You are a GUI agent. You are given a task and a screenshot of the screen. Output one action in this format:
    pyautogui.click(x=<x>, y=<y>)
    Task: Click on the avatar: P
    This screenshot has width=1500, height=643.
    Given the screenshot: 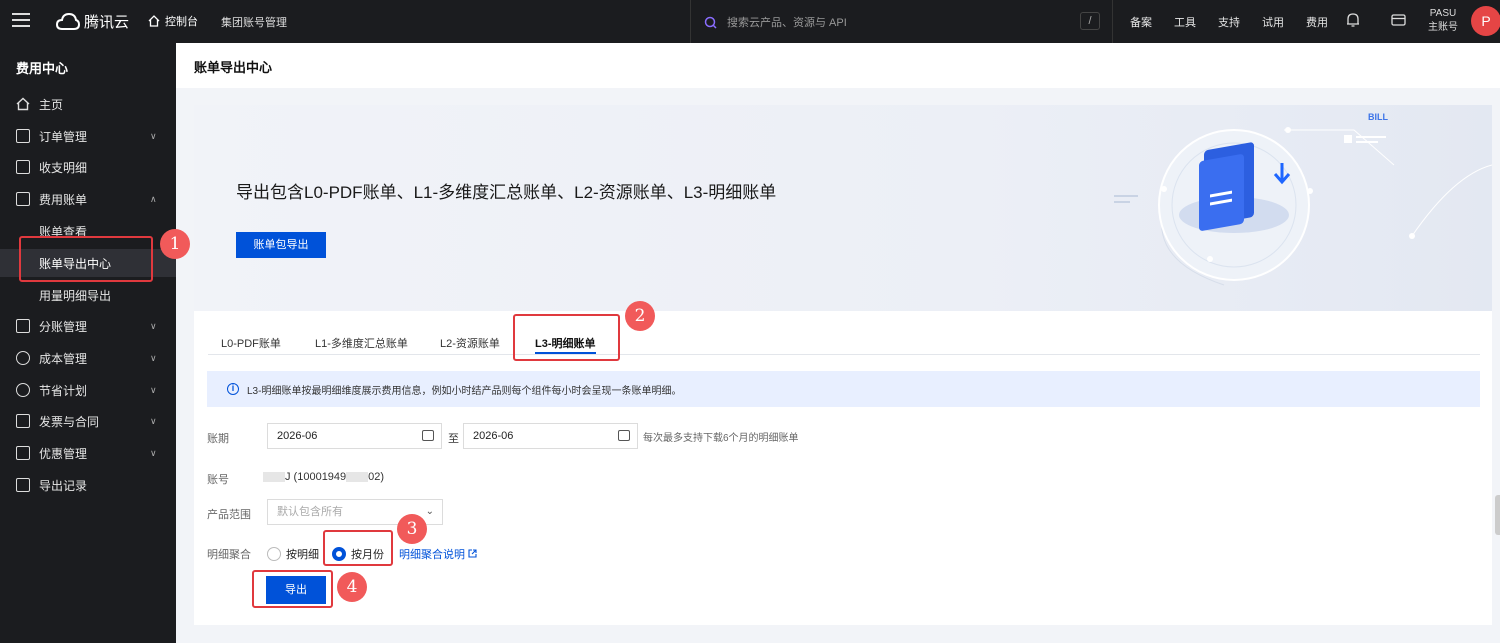 What is the action you would take?
    pyautogui.click(x=1485, y=21)
    